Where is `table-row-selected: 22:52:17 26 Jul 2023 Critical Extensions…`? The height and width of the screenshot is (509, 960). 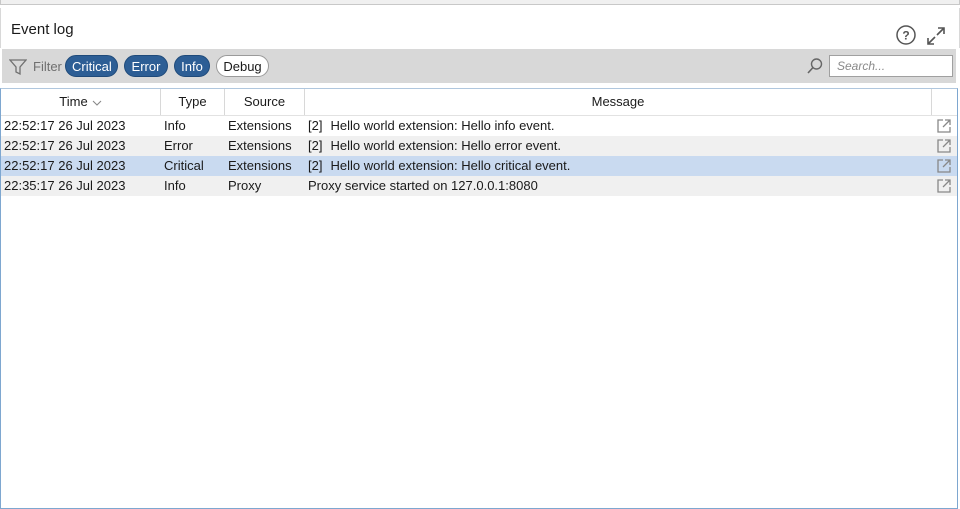 table-row-selected: 22:52:17 26 Jul 2023 Critical Extensions… is located at coordinates (479, 166).